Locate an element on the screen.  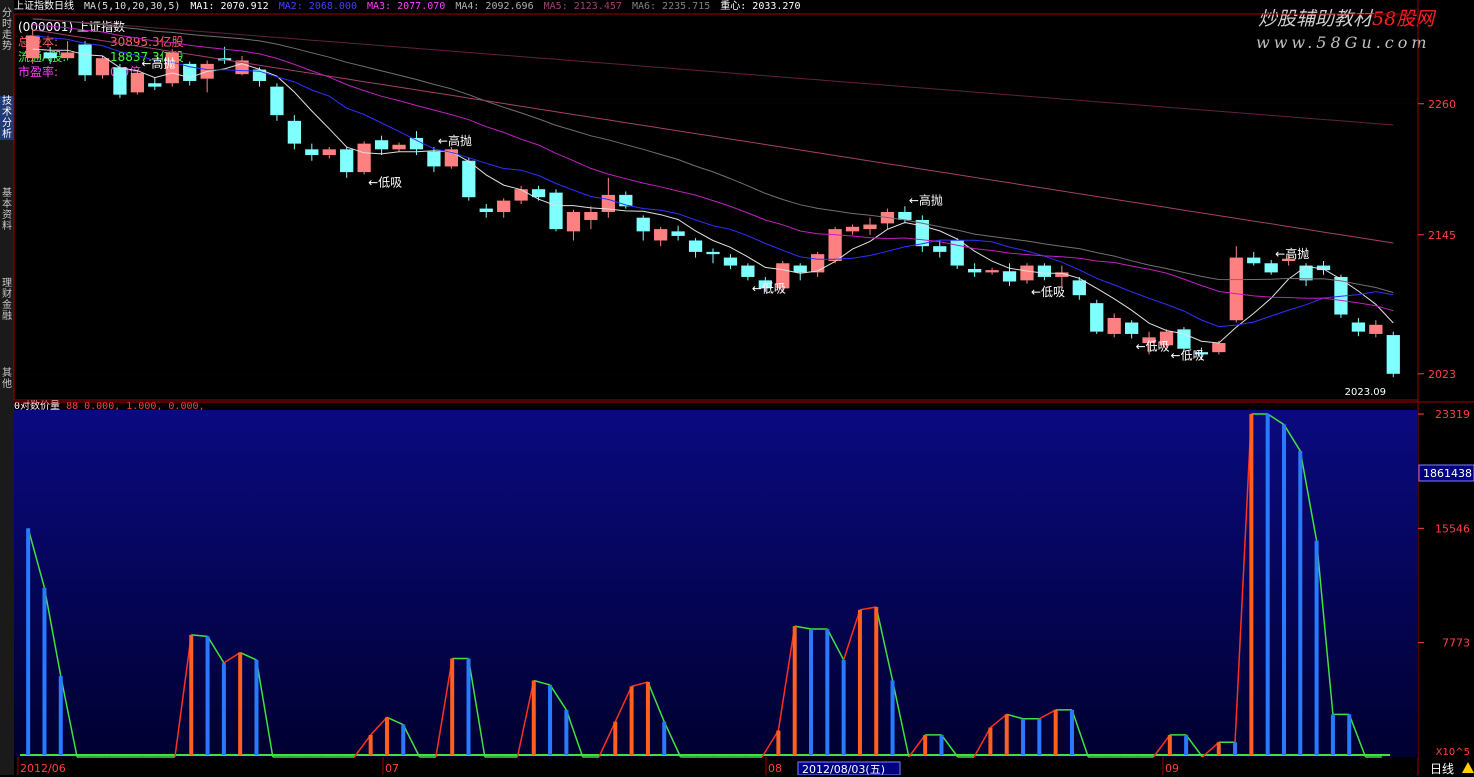
indicator-axis-label: 23319 is located at coordinates (1452, 414).